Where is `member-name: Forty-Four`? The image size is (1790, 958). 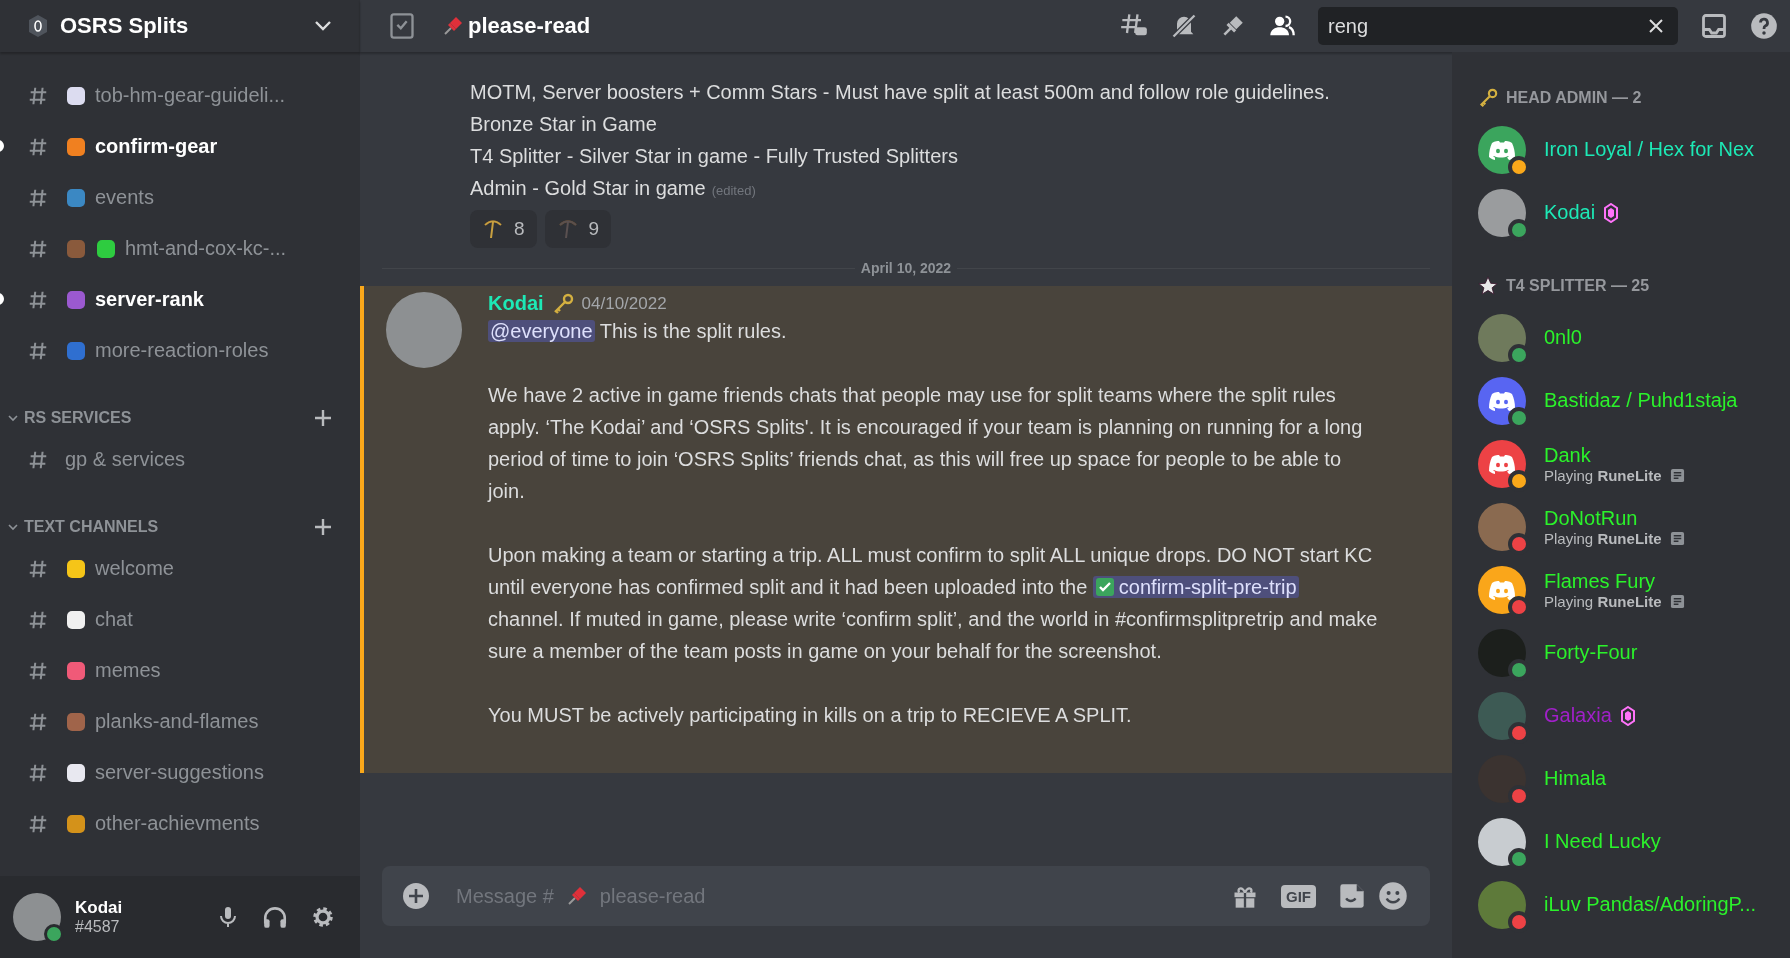
member-name: Forty-Four is located at coordinates (1591, 652).